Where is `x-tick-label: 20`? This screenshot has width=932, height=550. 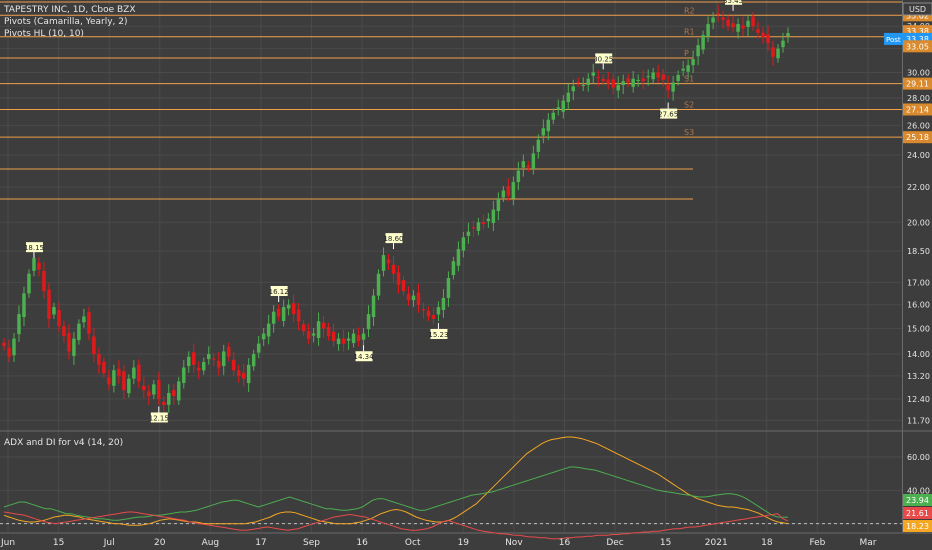 x-tick-label: 20 is located at coordinates (160, 543).